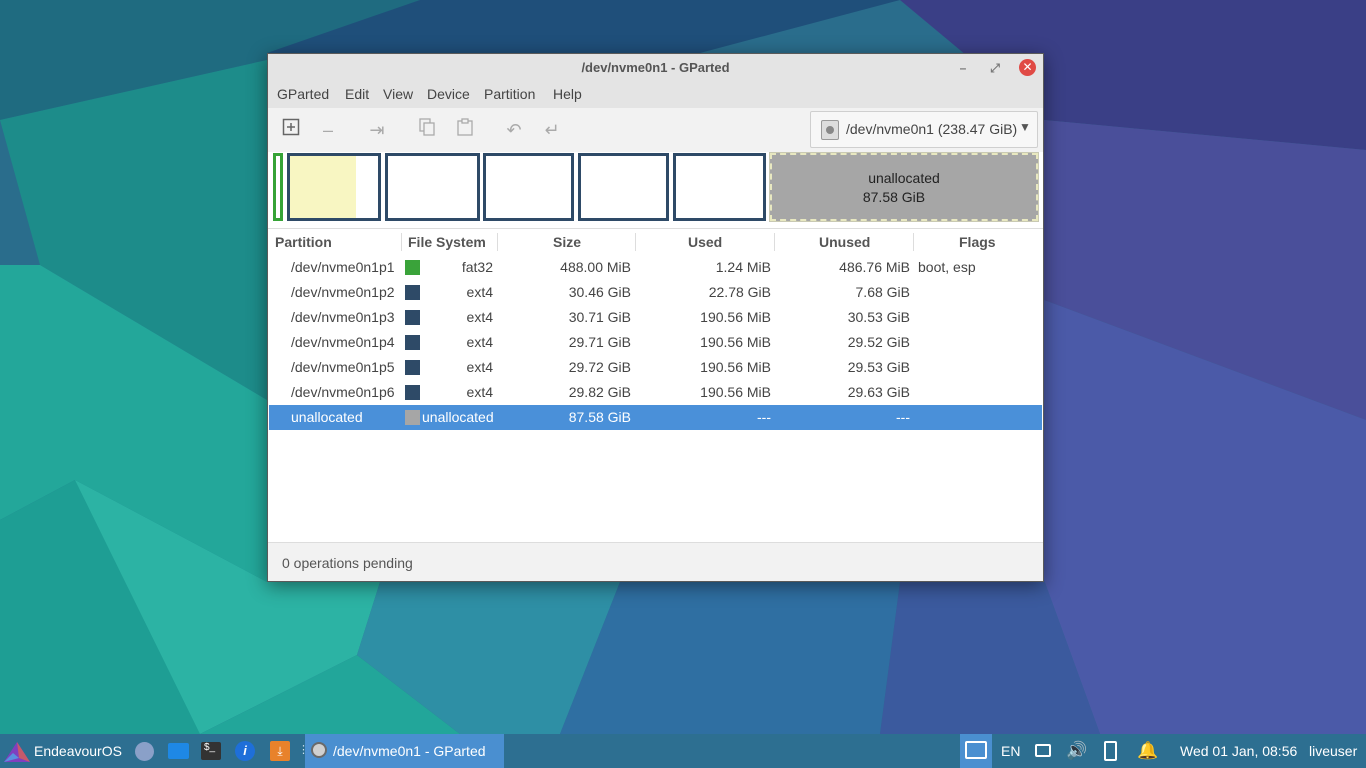 This screenshot has height=768, width=1366. What do you see at coordinates (595, 267) in the screenshot?
I see `cell-size: 488.00 MiB` at bounding box center [595, 267].